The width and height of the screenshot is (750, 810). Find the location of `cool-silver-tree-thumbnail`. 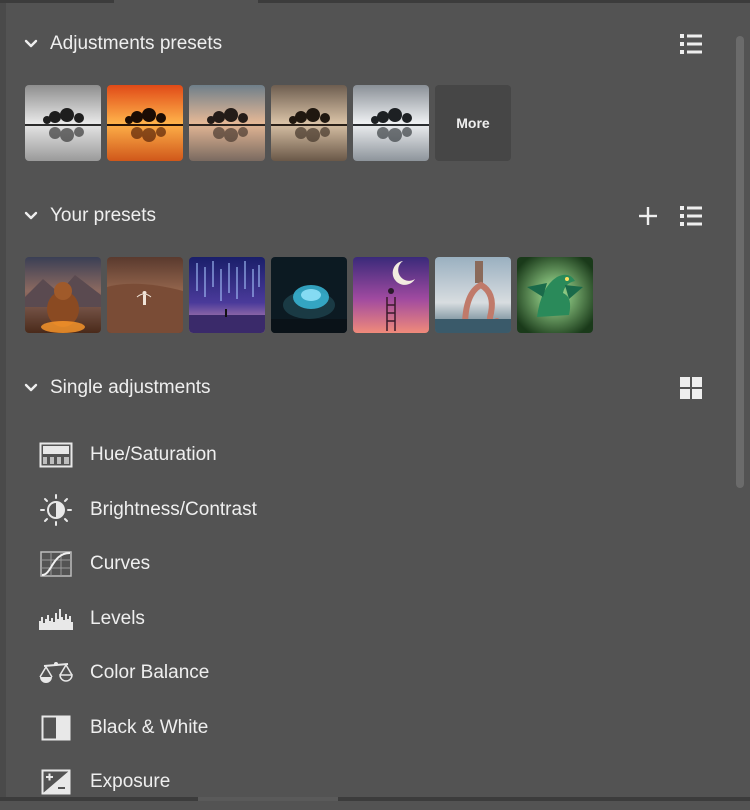

cool-silver-tree-thumbnail is located at coordinates (391, 123).